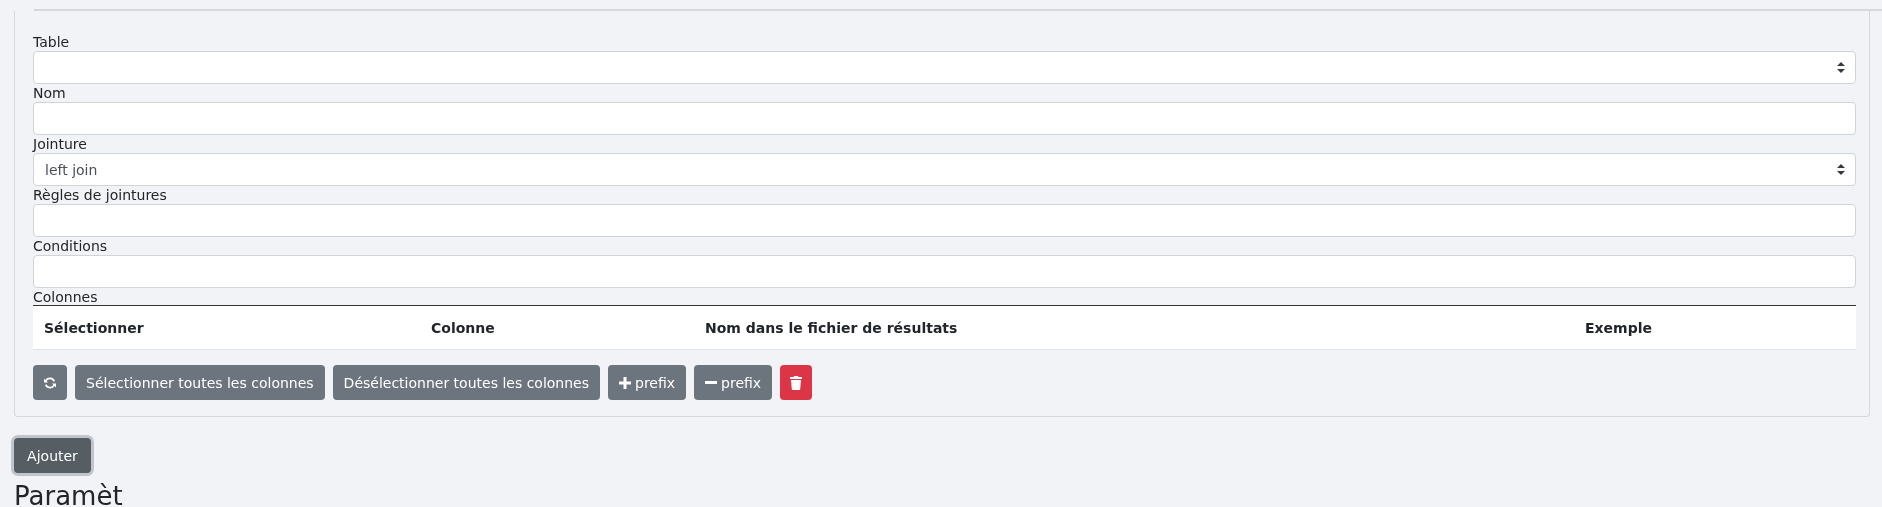  What do you see at coordinates (463, 327) in the screenshot?
I see `column-header: Colonne` at bounding box center [463, 327].